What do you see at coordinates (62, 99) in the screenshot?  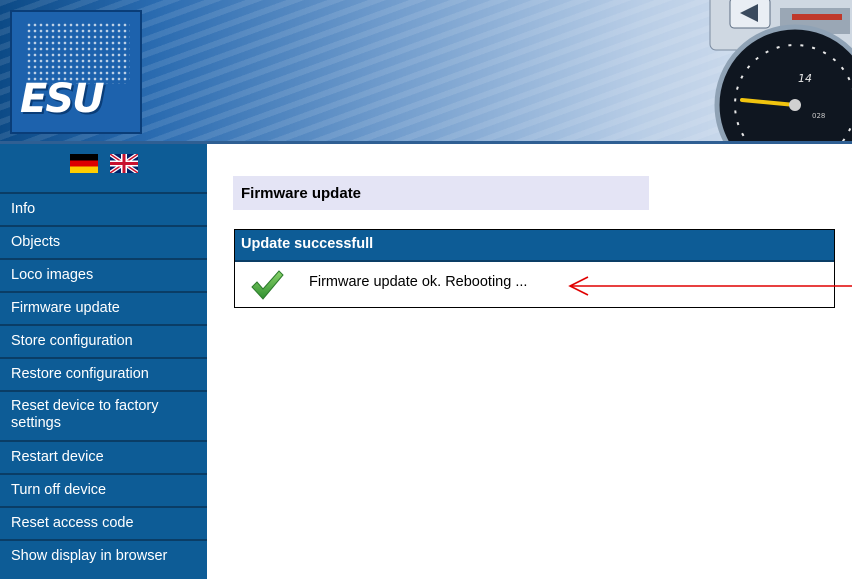 I see `logo-text: ESU` at bounding box center [62, 99].